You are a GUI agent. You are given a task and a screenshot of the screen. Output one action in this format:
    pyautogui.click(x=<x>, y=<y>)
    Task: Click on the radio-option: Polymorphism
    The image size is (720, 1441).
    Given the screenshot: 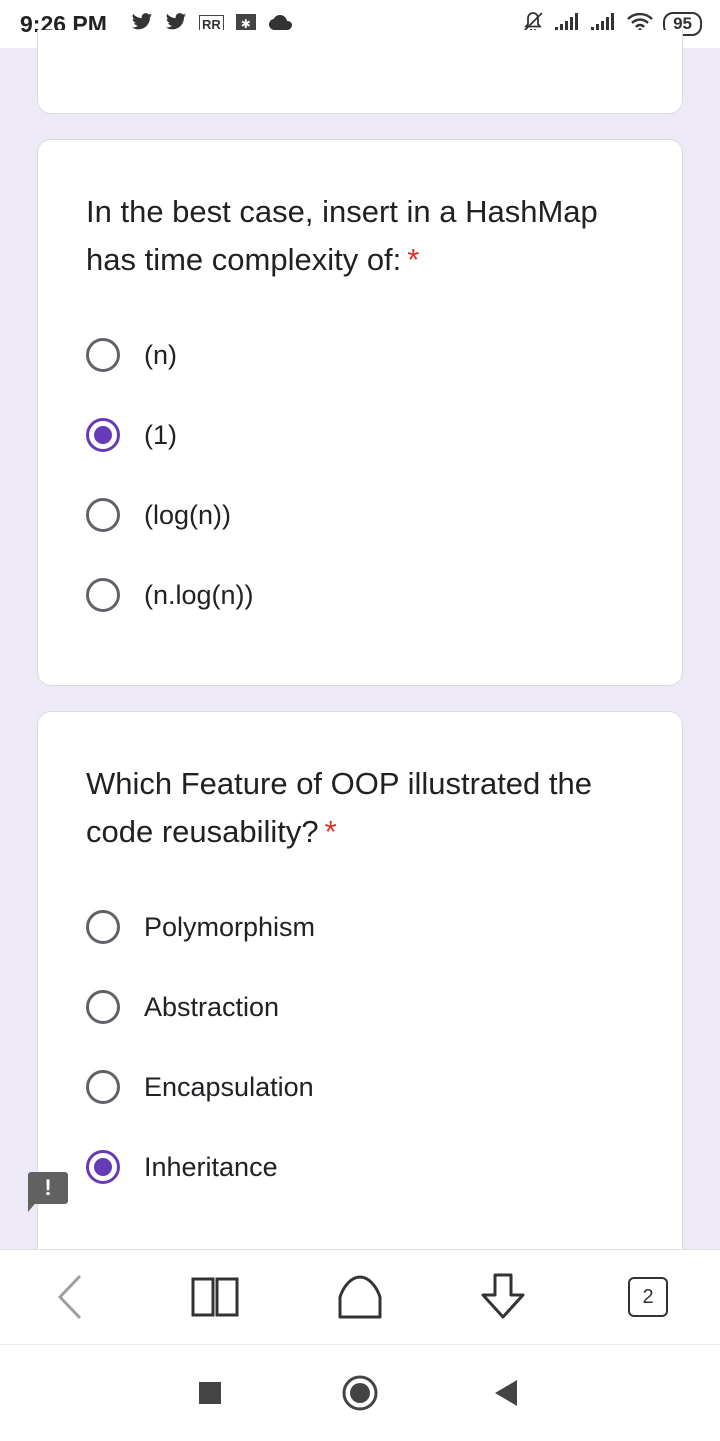 What is the action you would take?
    pyautogui.click(x=200, y=927)
    